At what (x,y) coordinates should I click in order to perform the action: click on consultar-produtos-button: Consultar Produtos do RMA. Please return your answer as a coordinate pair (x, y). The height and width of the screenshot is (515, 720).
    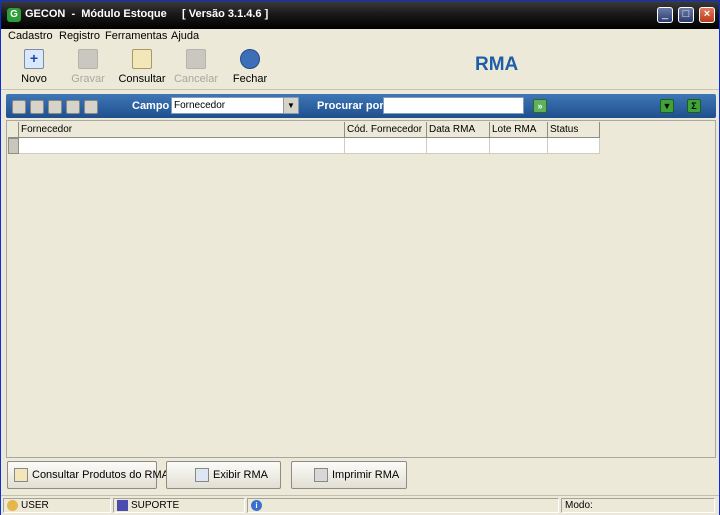
    Looking at the image, I should click on (88, 475).